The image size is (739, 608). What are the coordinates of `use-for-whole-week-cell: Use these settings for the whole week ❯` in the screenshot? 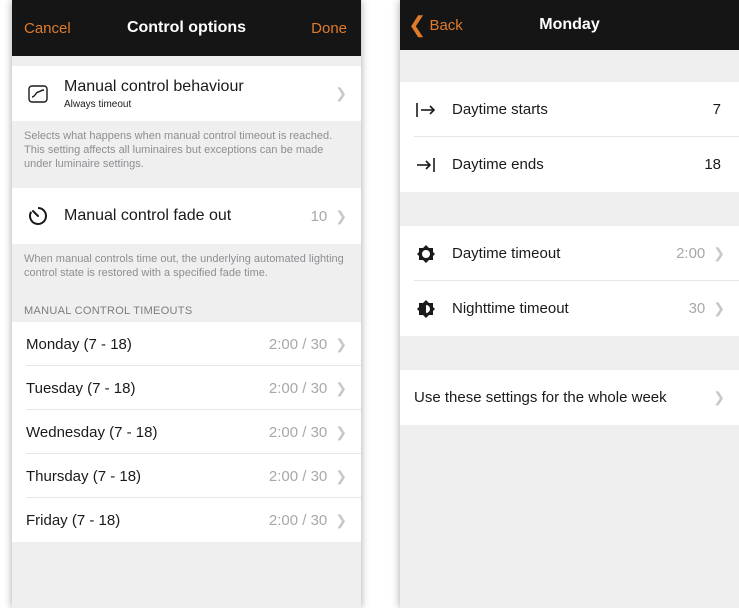 It's located at (569, 397).